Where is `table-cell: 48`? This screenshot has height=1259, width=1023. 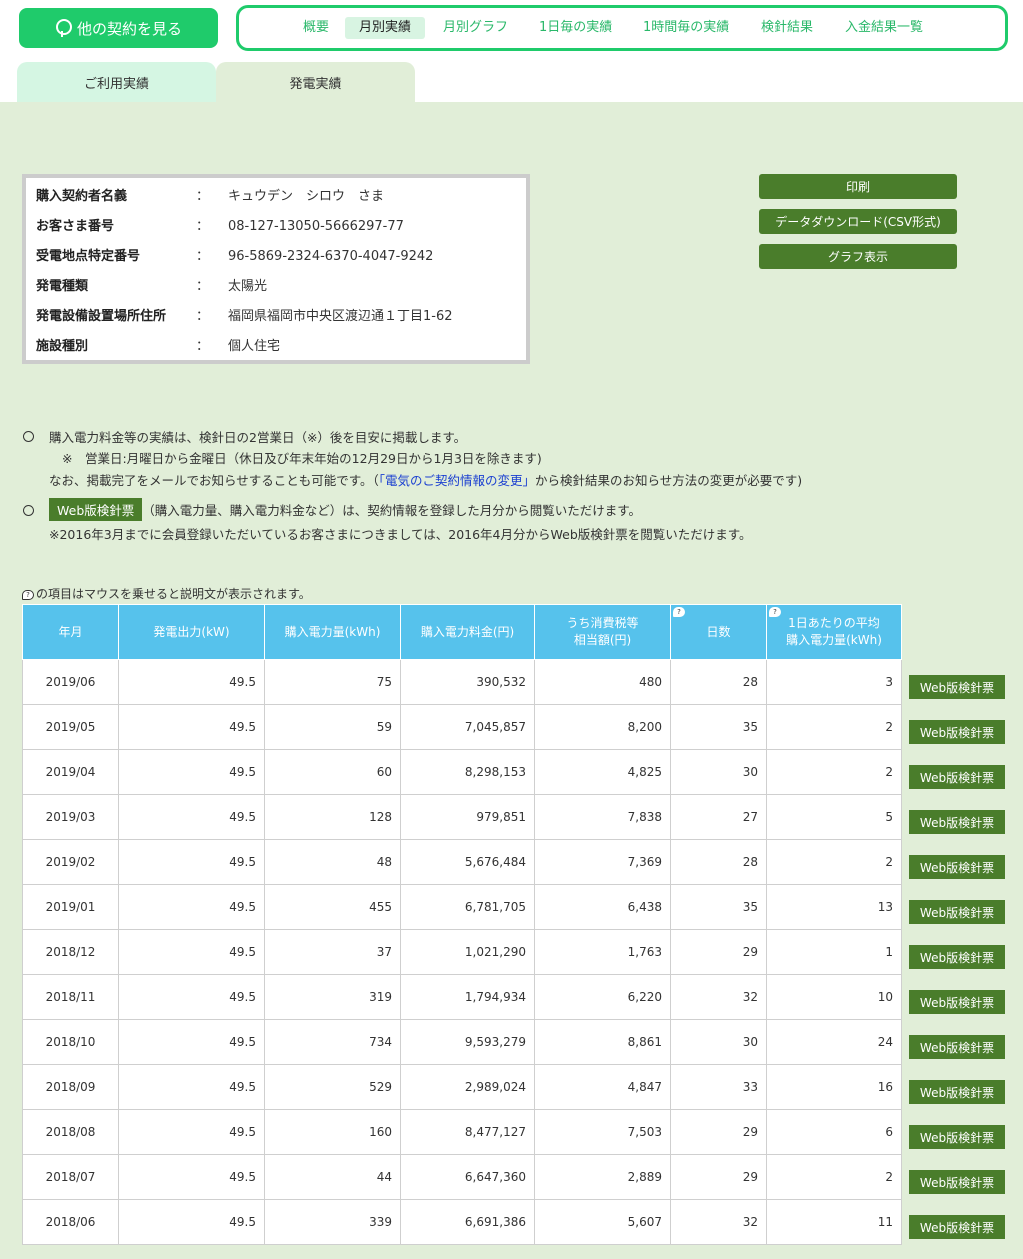
table-cell: 48 is located at coordinates (332, 862).